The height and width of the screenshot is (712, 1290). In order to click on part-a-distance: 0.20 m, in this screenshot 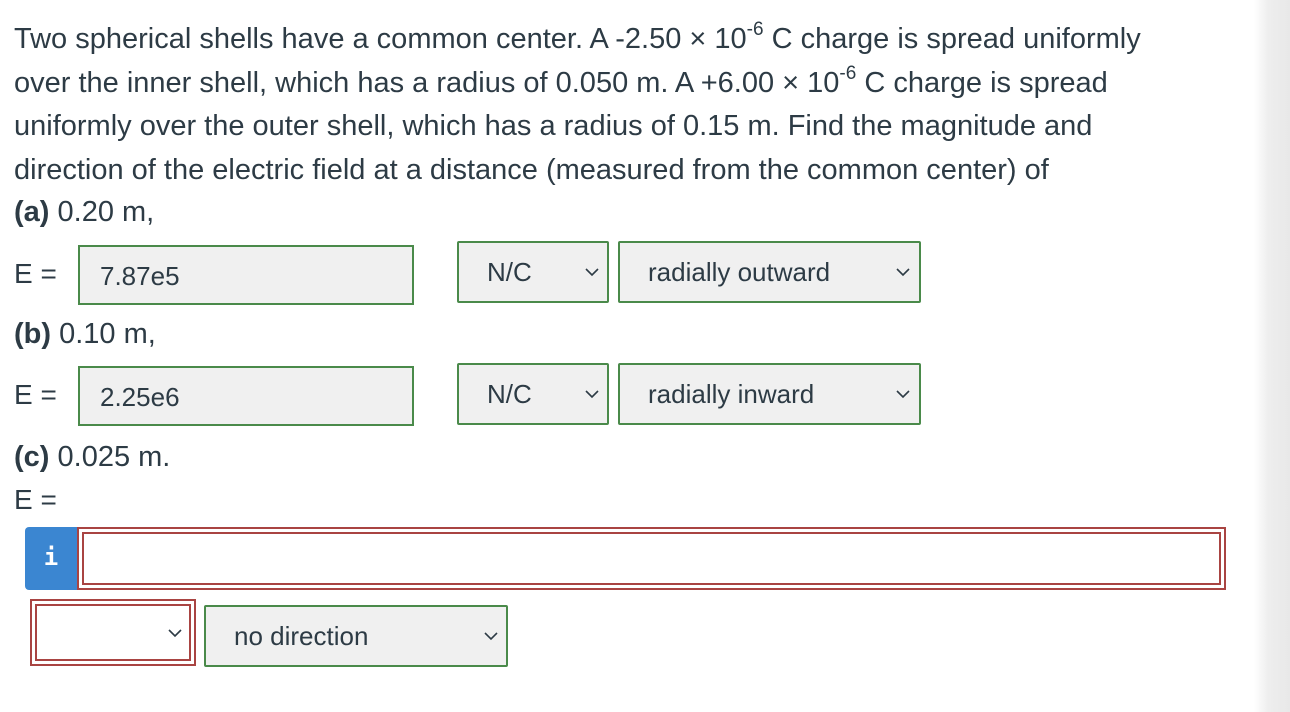, I will do `click(102, 212)`.